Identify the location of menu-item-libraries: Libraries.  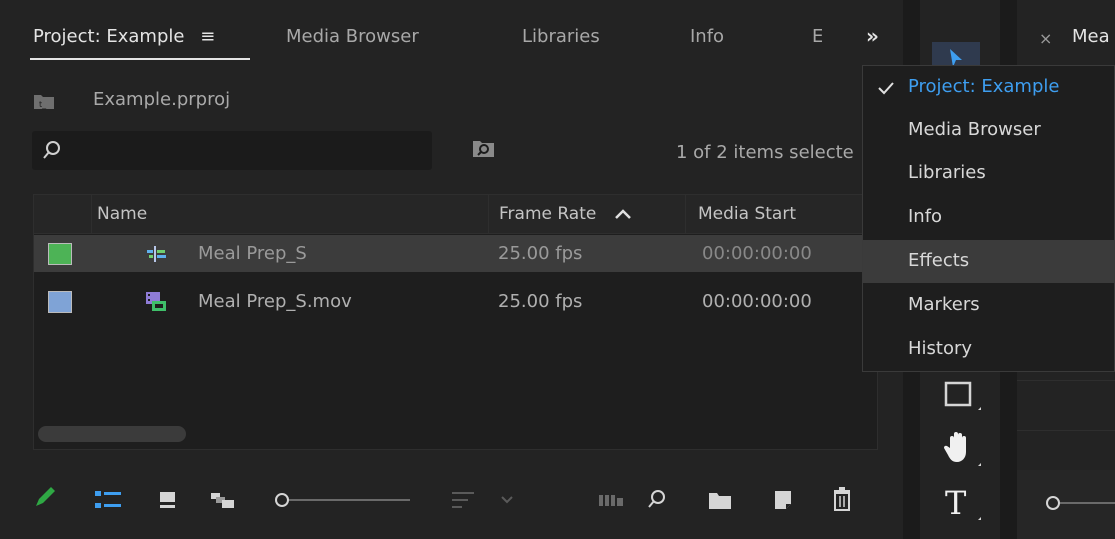
(989, 173).